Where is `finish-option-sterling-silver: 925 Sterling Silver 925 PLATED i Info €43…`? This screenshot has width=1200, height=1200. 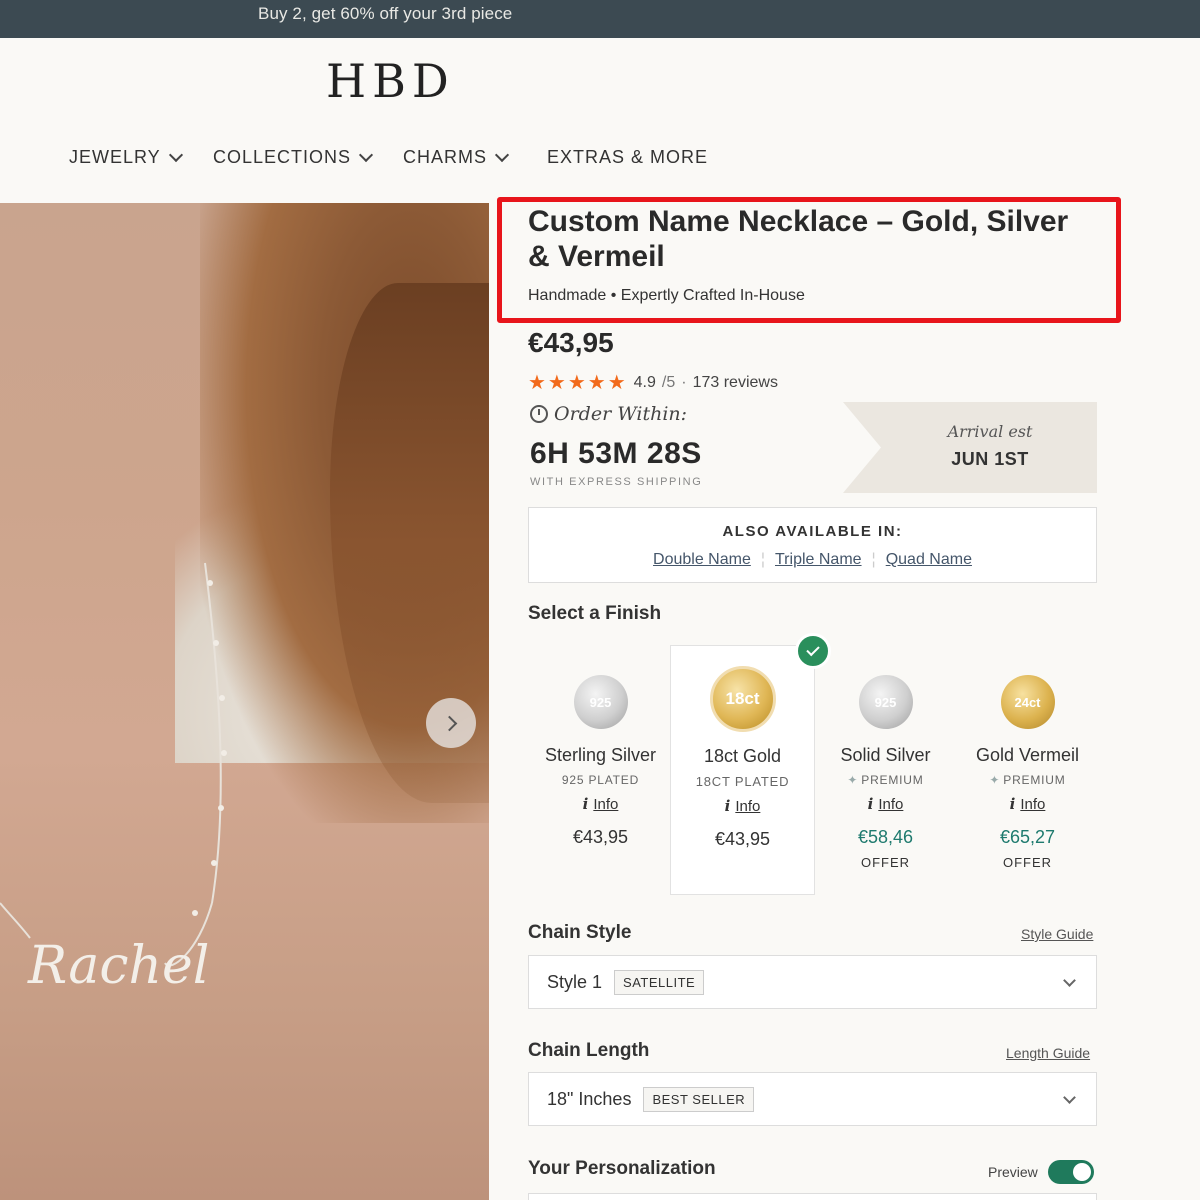 finish-option-sterling-silver: 925 Sterling Silver 925 PLATED i Info €43… is located at coordinates (600, 770).